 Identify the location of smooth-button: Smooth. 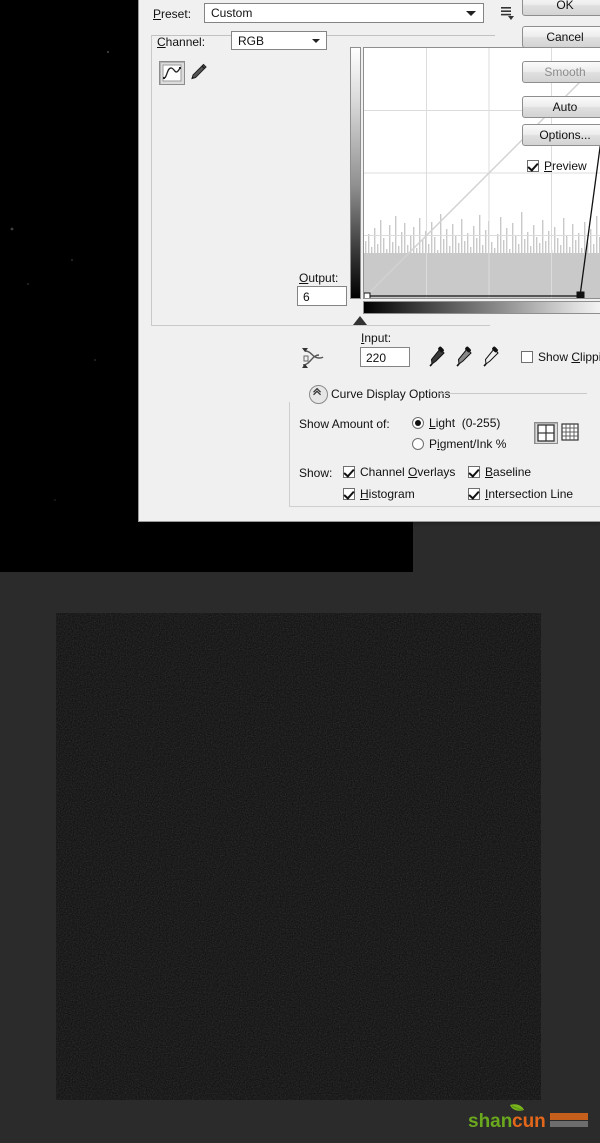
(561, 72).